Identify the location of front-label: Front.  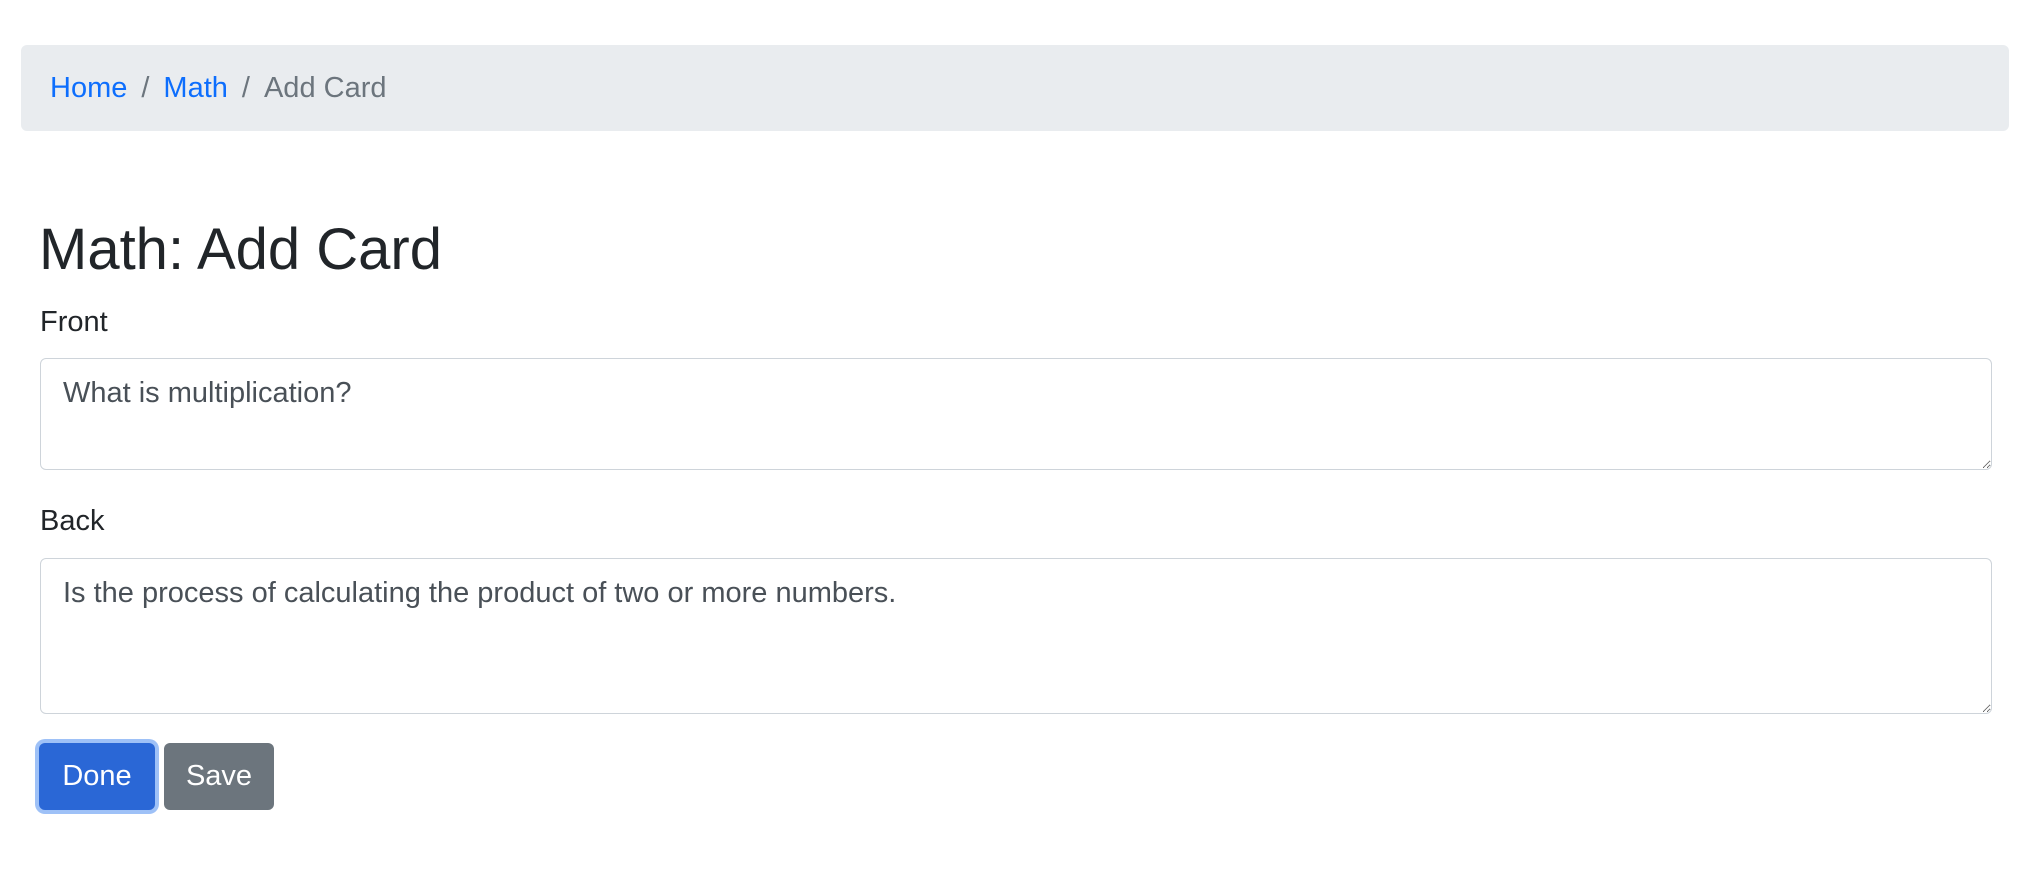
(74, 322).